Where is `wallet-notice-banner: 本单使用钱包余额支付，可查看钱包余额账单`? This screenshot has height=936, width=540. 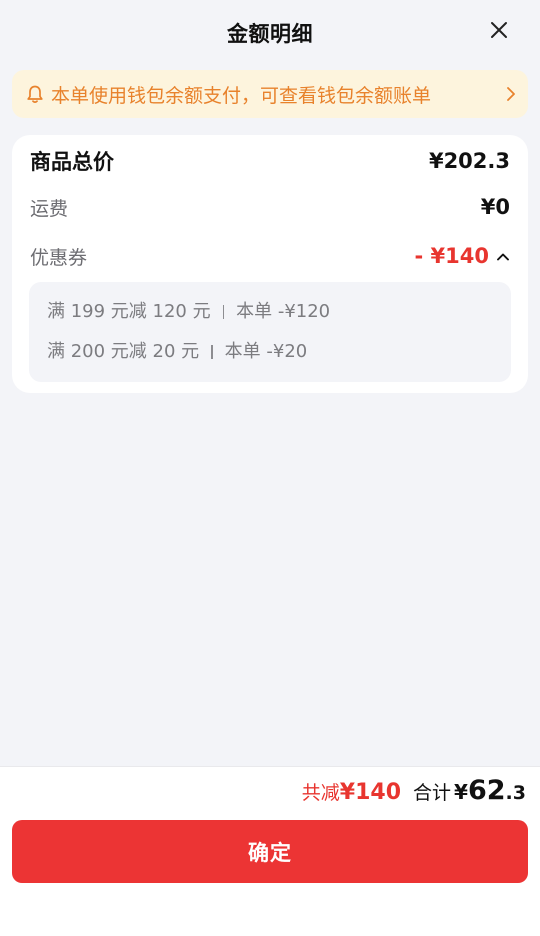 wallet-notice-banner: 本单使用钱包余额支付，可查看钱包余额账单 is located at coordinates (270, 94).